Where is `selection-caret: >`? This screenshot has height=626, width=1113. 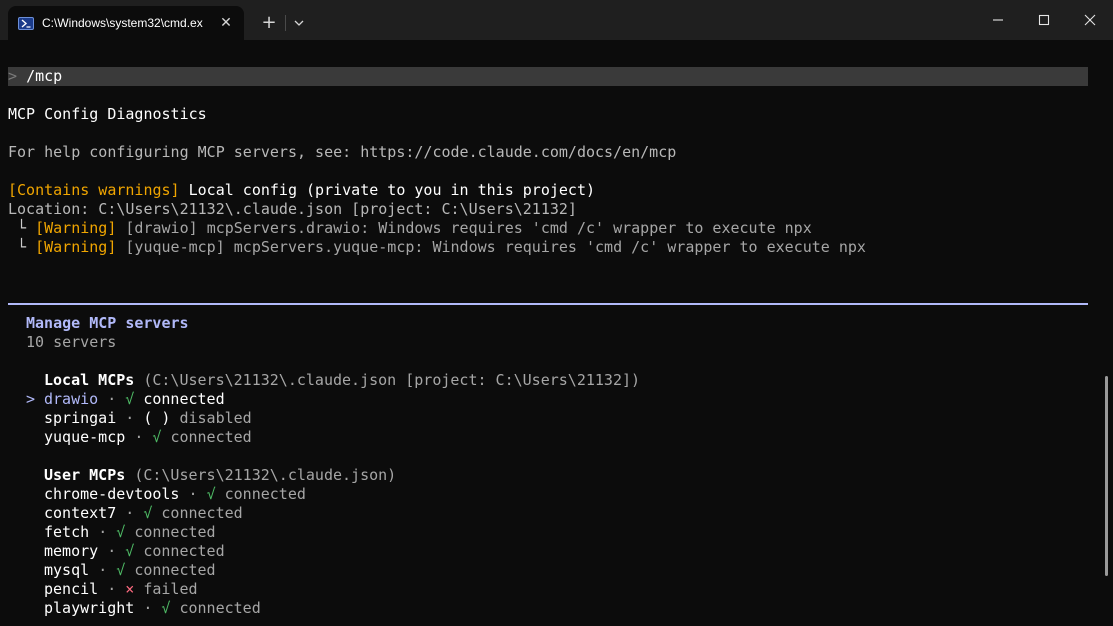 selection-caret: > is located at coordinates (31, 399).